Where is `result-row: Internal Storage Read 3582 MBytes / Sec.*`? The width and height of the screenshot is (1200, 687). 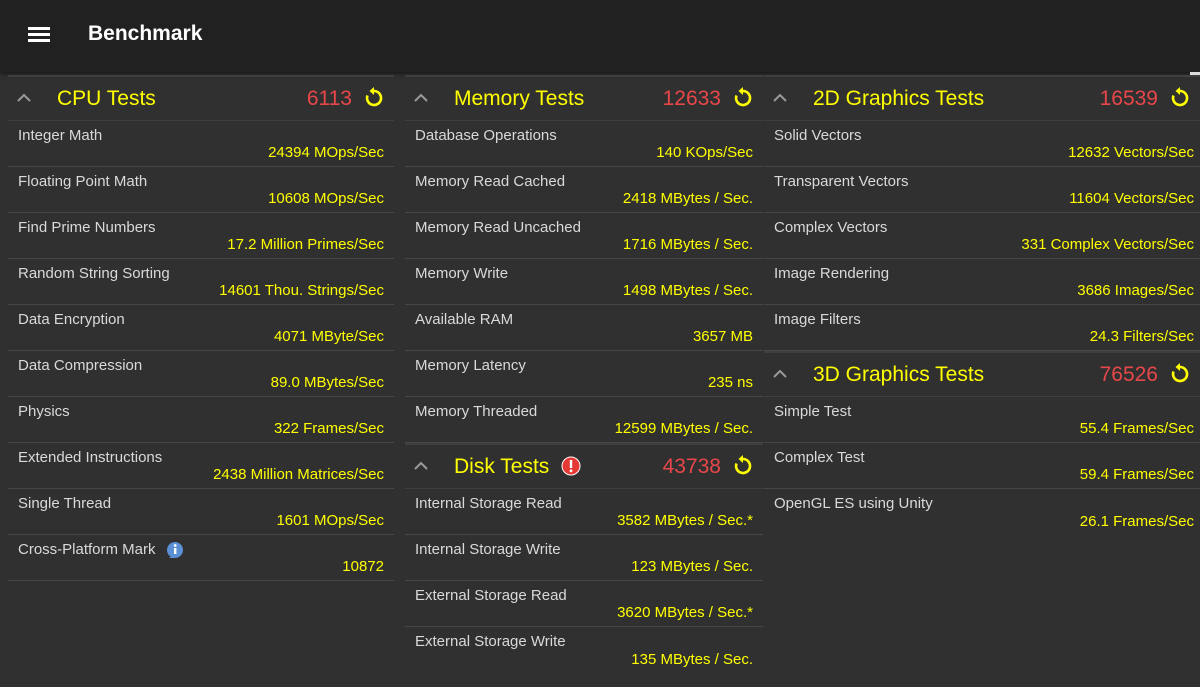 result-row: Internal Storage Read 3582 MBytes / Sec.* is located at coordinates (584, 512).